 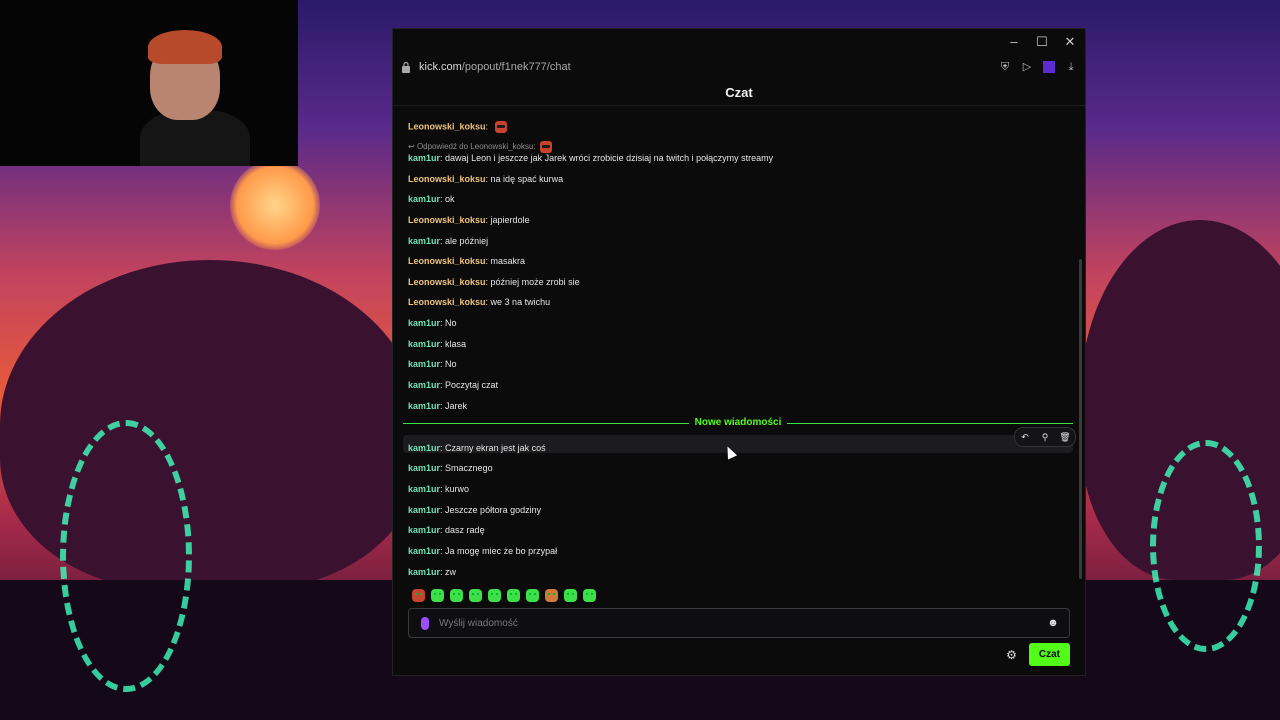 I want to click on maximize-icon: ☐, so click(x=1042, y=42).